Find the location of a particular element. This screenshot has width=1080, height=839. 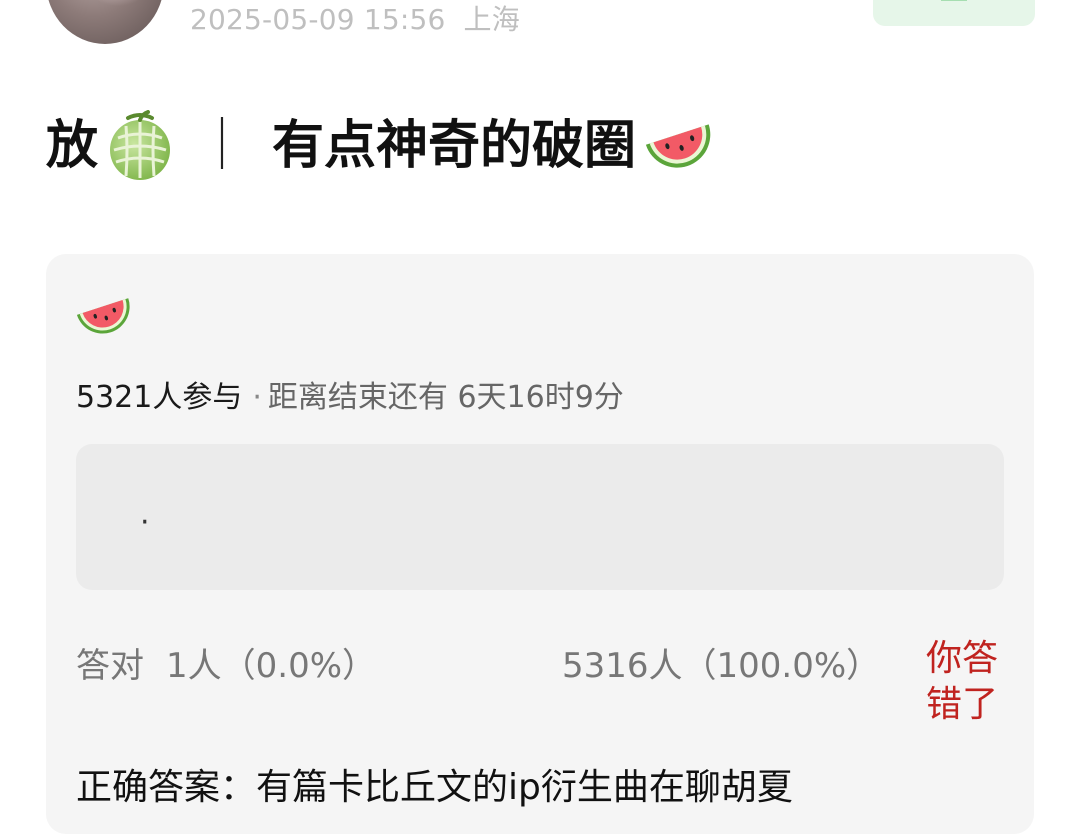

correct-stat: 答对 1人（0.0%） is located at coordinates (226, 662).